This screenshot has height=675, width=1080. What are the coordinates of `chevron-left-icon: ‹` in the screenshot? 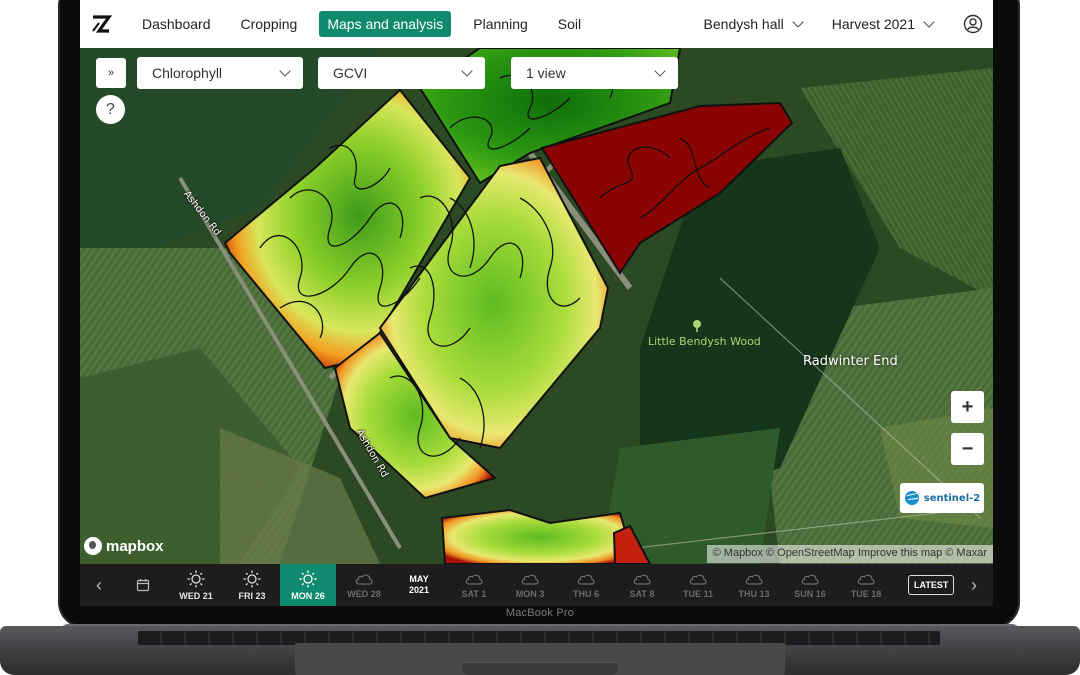 It's located at (99, 584).